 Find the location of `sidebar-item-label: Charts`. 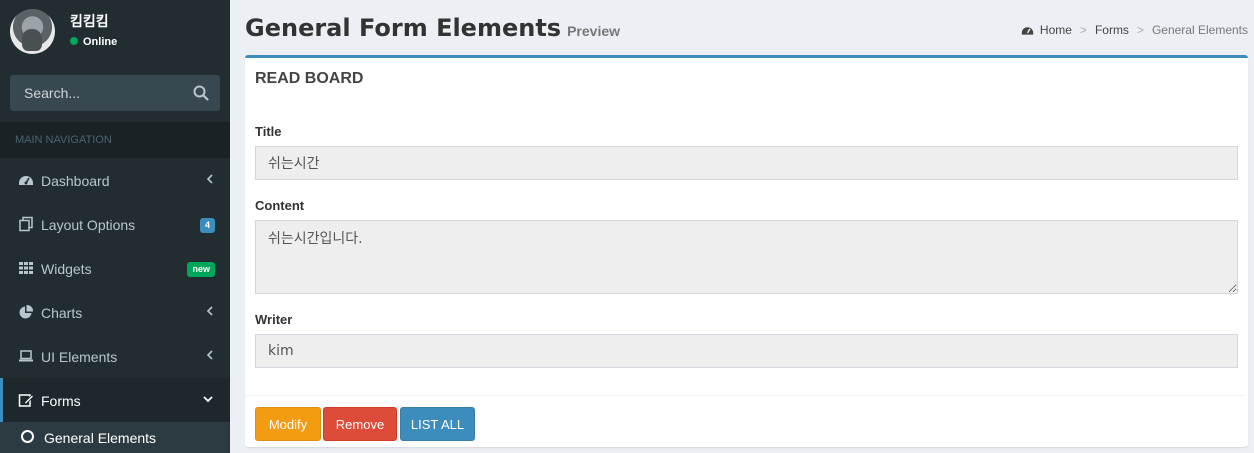

sidebar-item-label: Charts is located at coordinates (62, 313).